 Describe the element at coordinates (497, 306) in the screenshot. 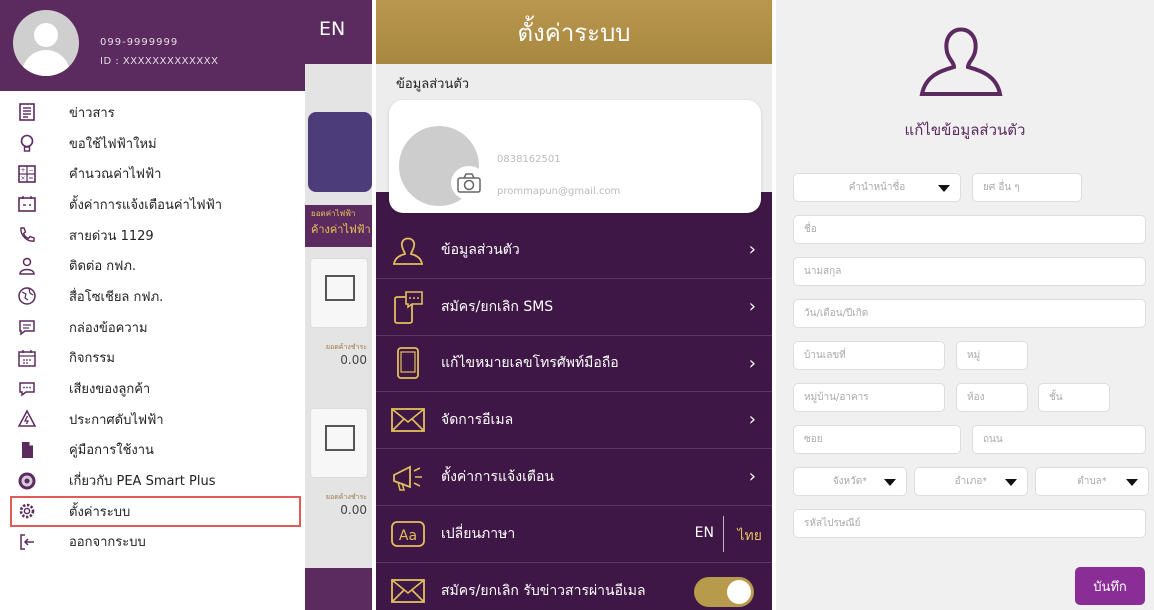

I see `settings-item-label: สมัคร/ยกเลิก SMS` at that location.